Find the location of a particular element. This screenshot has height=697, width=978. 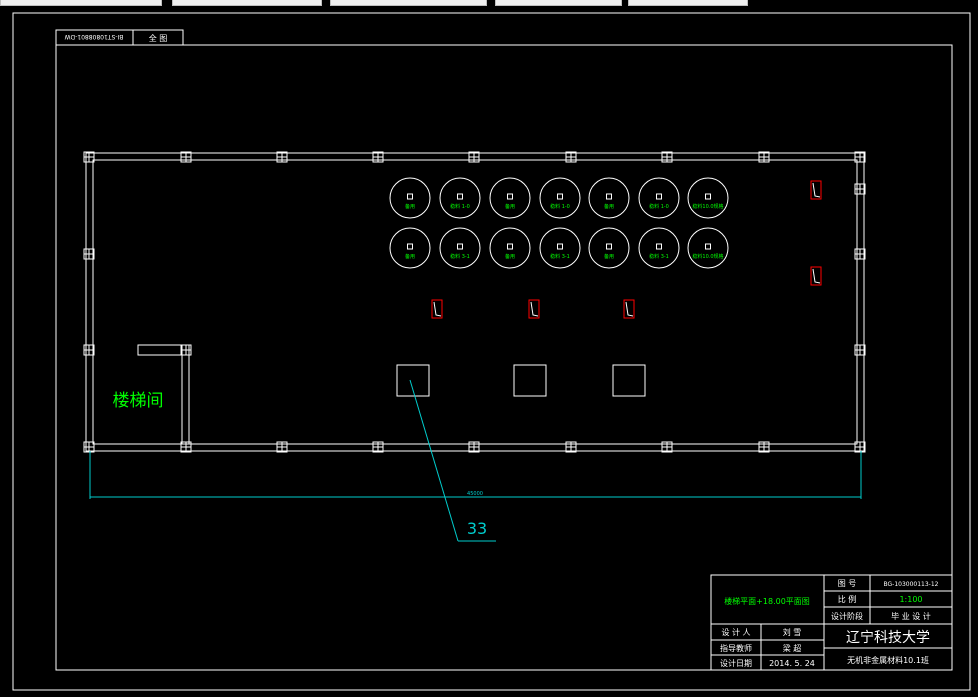

scale-label: 比 例 is located at coordinates (847, 599).